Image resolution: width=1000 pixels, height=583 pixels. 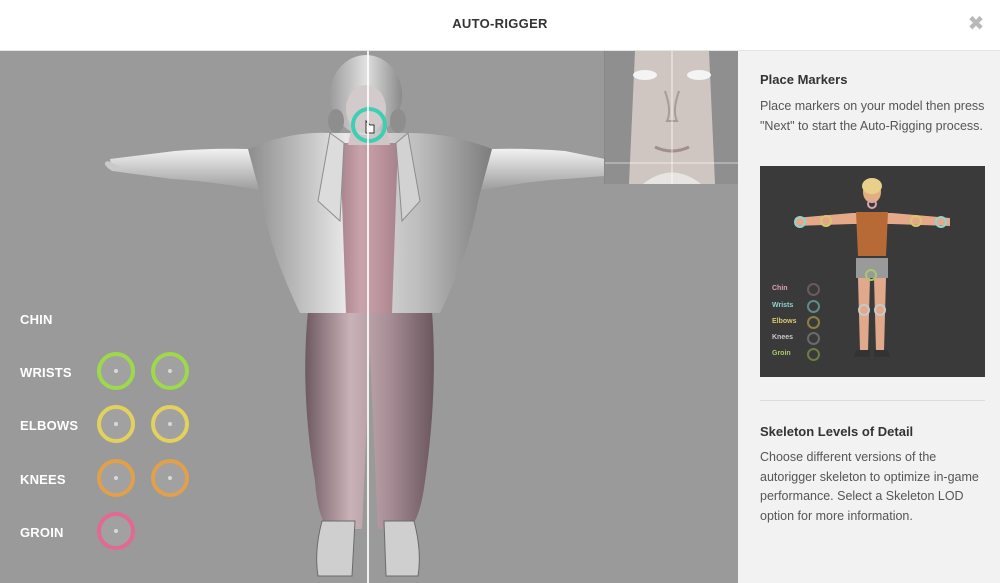 I want to click on guide-ring-groin, so click(x=813, y=354).